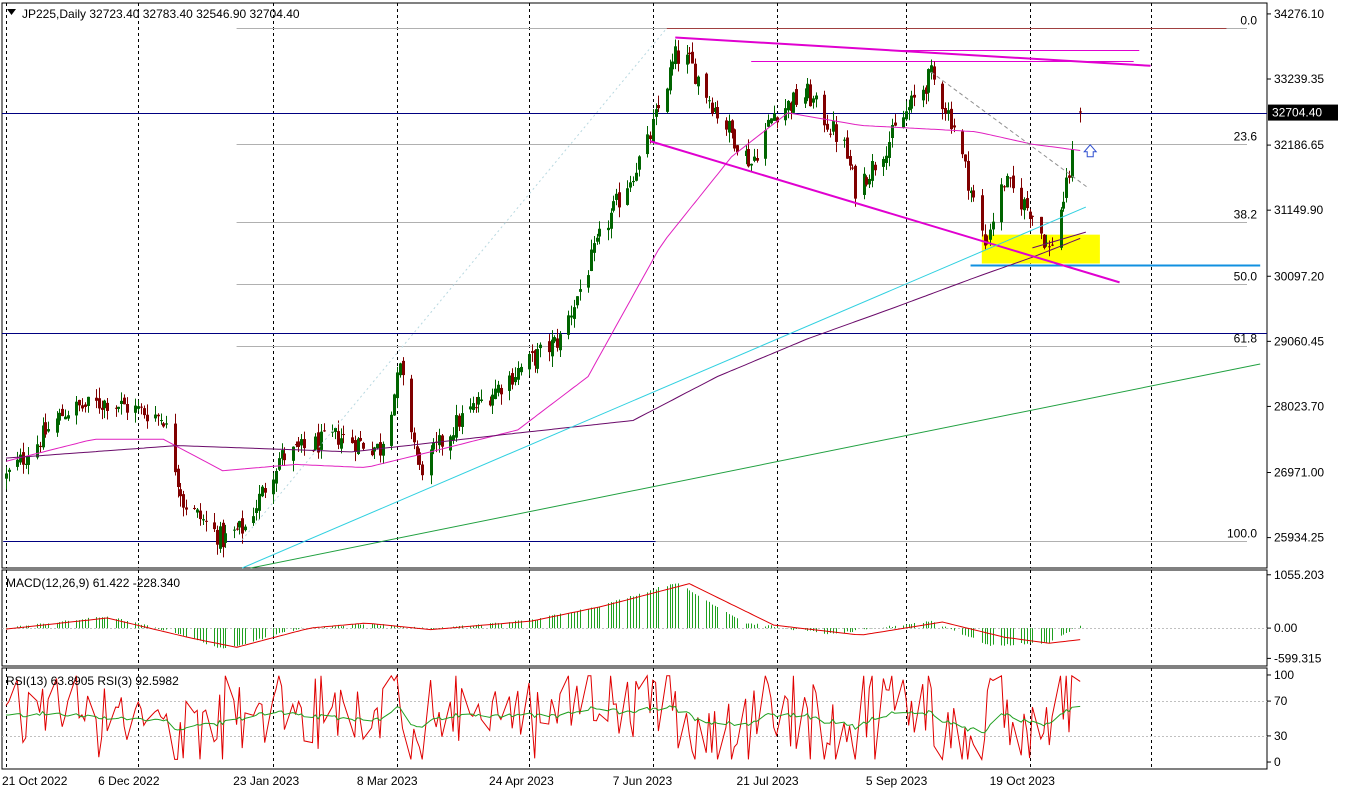 Image resolution: width=1348 pixels, height=800 pixels. Describe the element at coordinates (35, 781) in the screenshot. I see `x-tick-label: 21 Oct 2022` at that location.